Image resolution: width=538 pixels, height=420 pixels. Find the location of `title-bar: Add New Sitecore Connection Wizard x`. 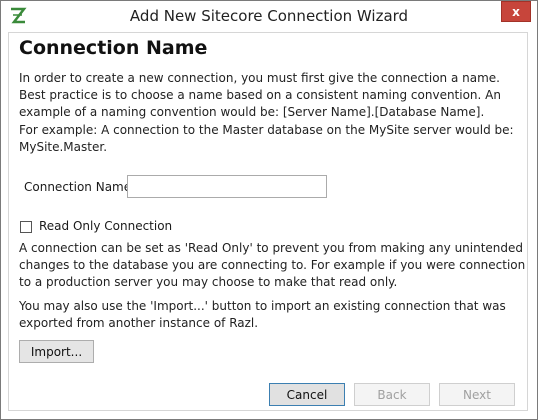

title-bar: Add New Sitecore Connection Wizard x is located at coordinates (269, 16).